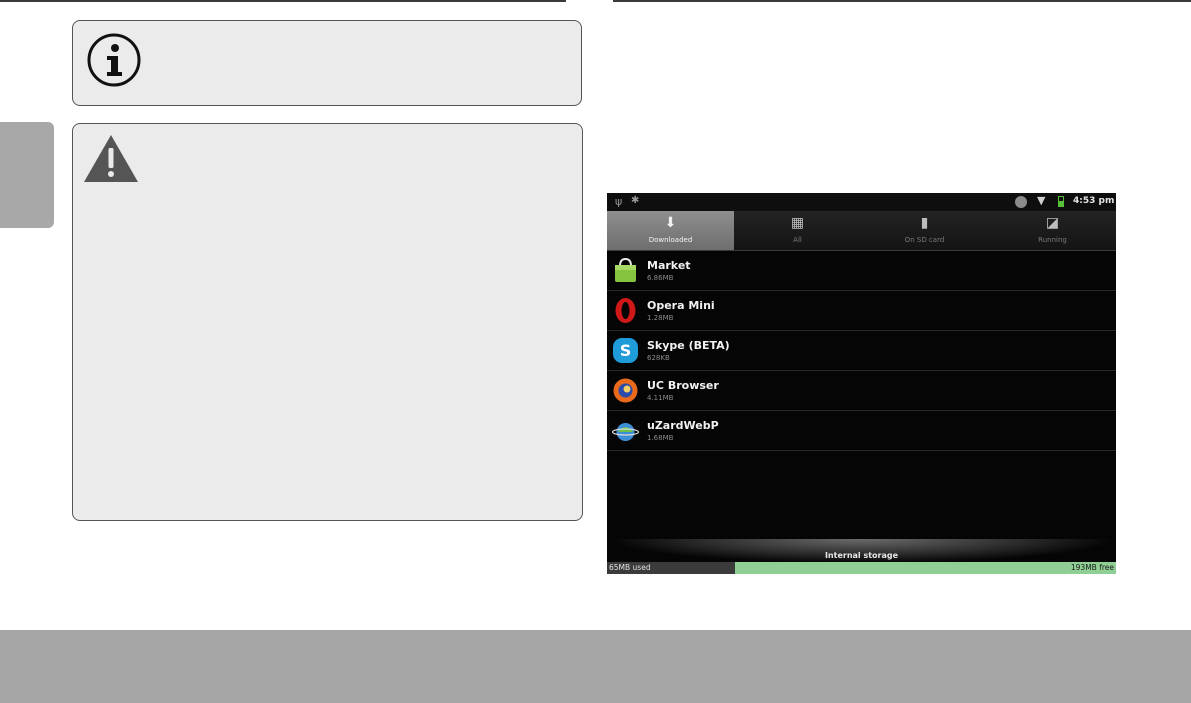 This screenshot has width=1191, height=703. I want to click on app-name: UC Browser, so click(683, 385).